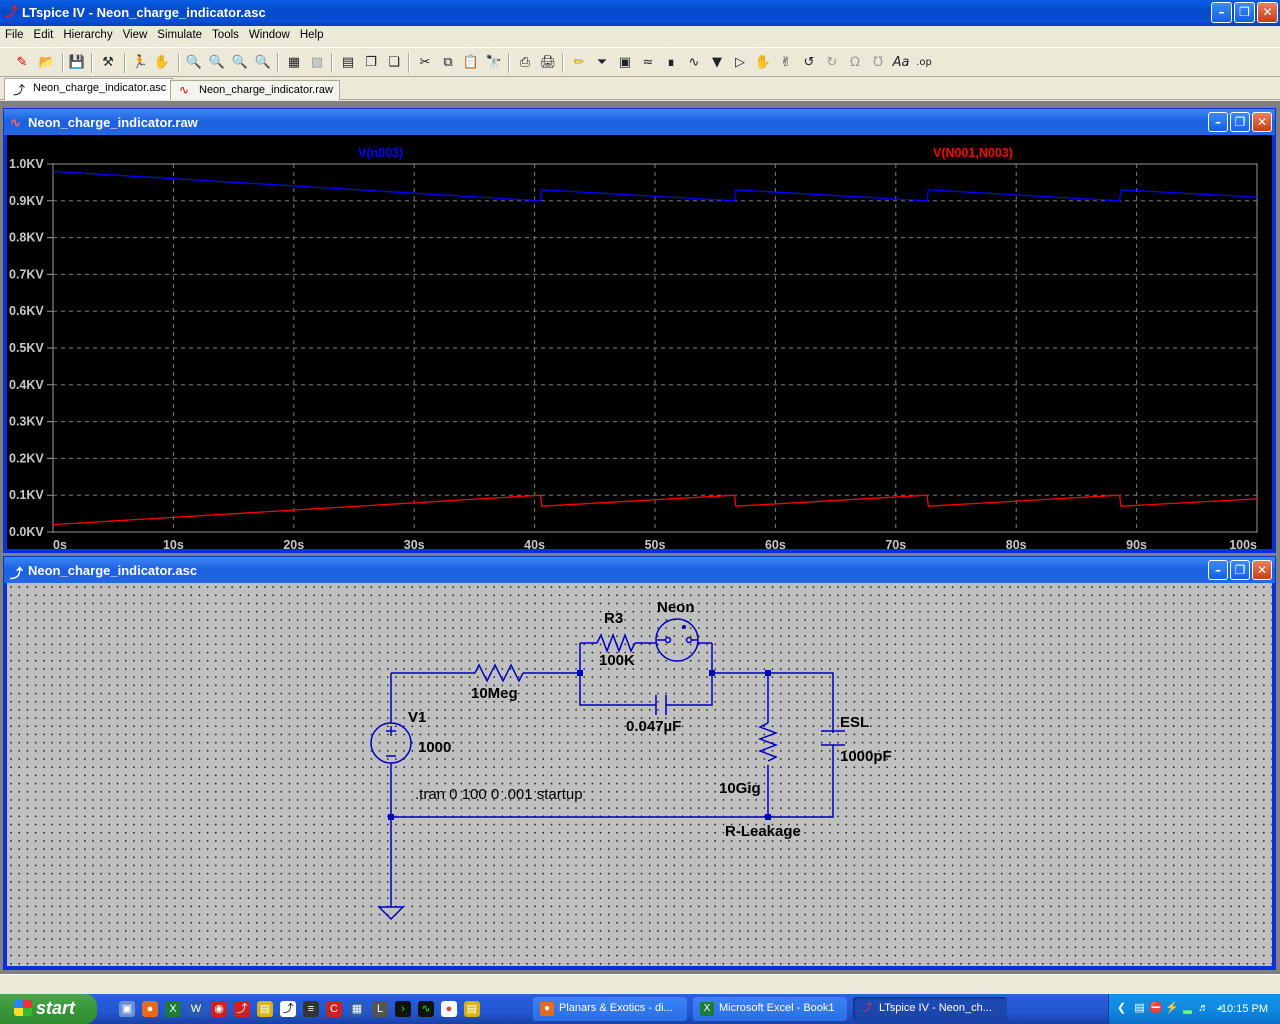  What do you see at coordinates (1203, 1008) in the screenshot?
I see `volume-icon: ♬` at bounding box center [1203, 1008].